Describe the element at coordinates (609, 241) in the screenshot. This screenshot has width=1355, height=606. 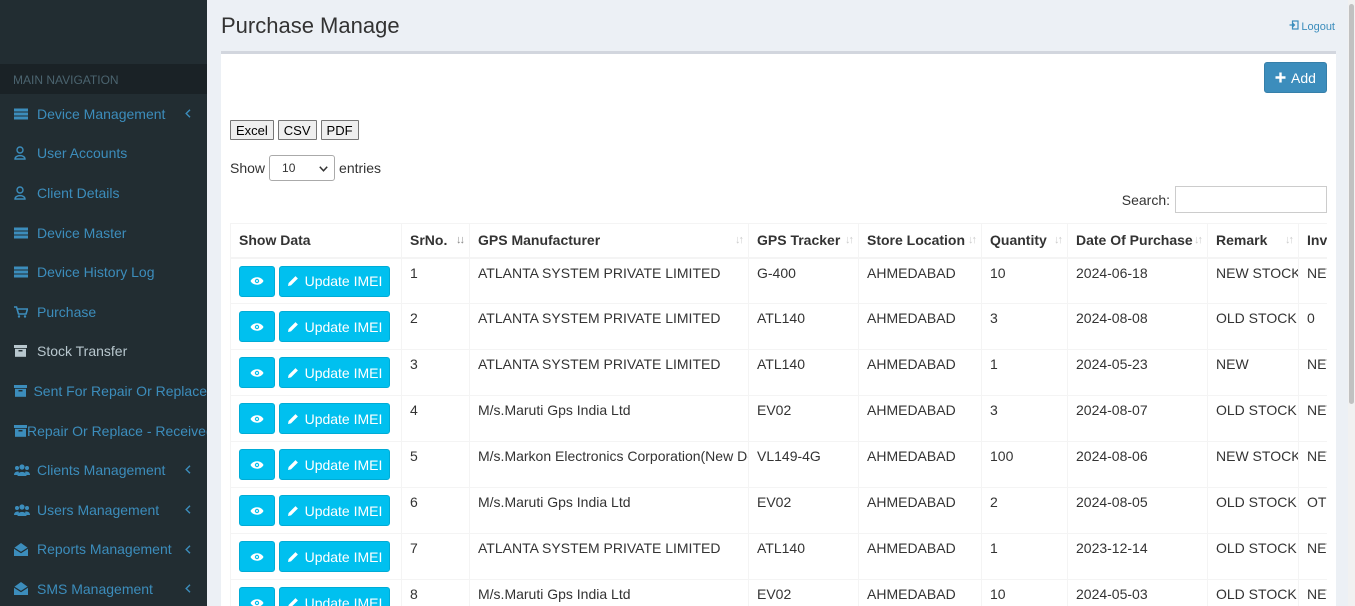
I see `column-header-gps-manufacturer: GPS Manufacturer ↓↑` at that location.